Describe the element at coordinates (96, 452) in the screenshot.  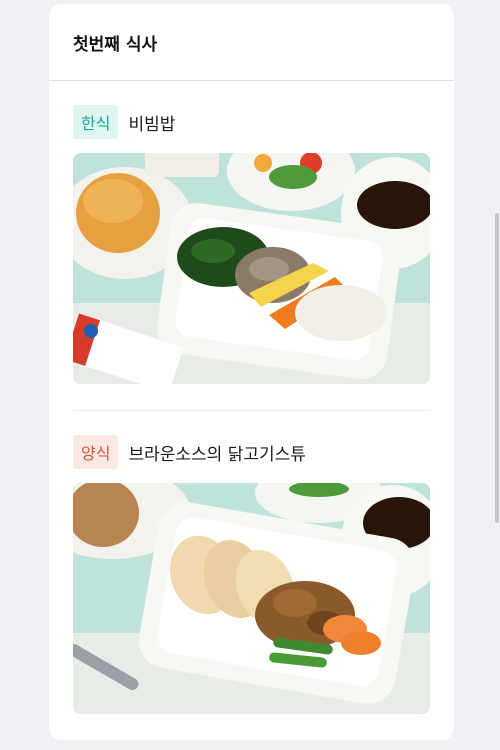
I see `meal-category-badge: 양식` at that location.